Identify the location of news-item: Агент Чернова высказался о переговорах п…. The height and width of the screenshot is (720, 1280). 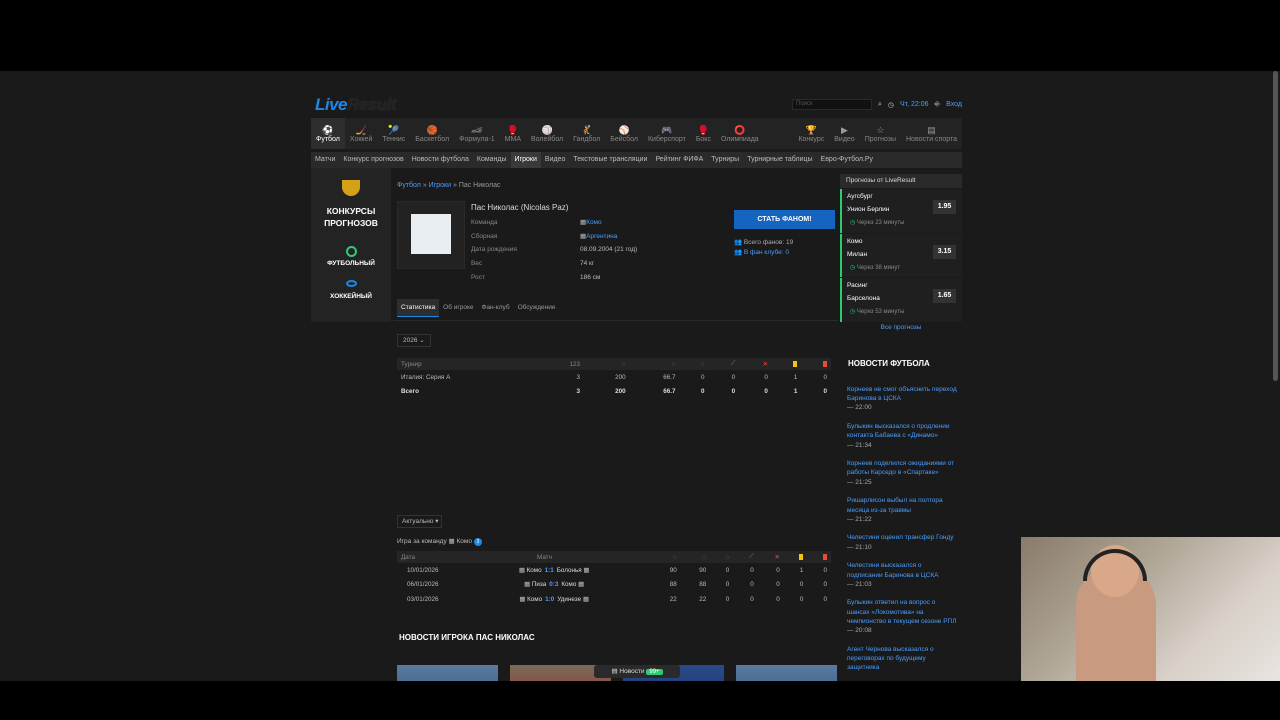
(902, 659).